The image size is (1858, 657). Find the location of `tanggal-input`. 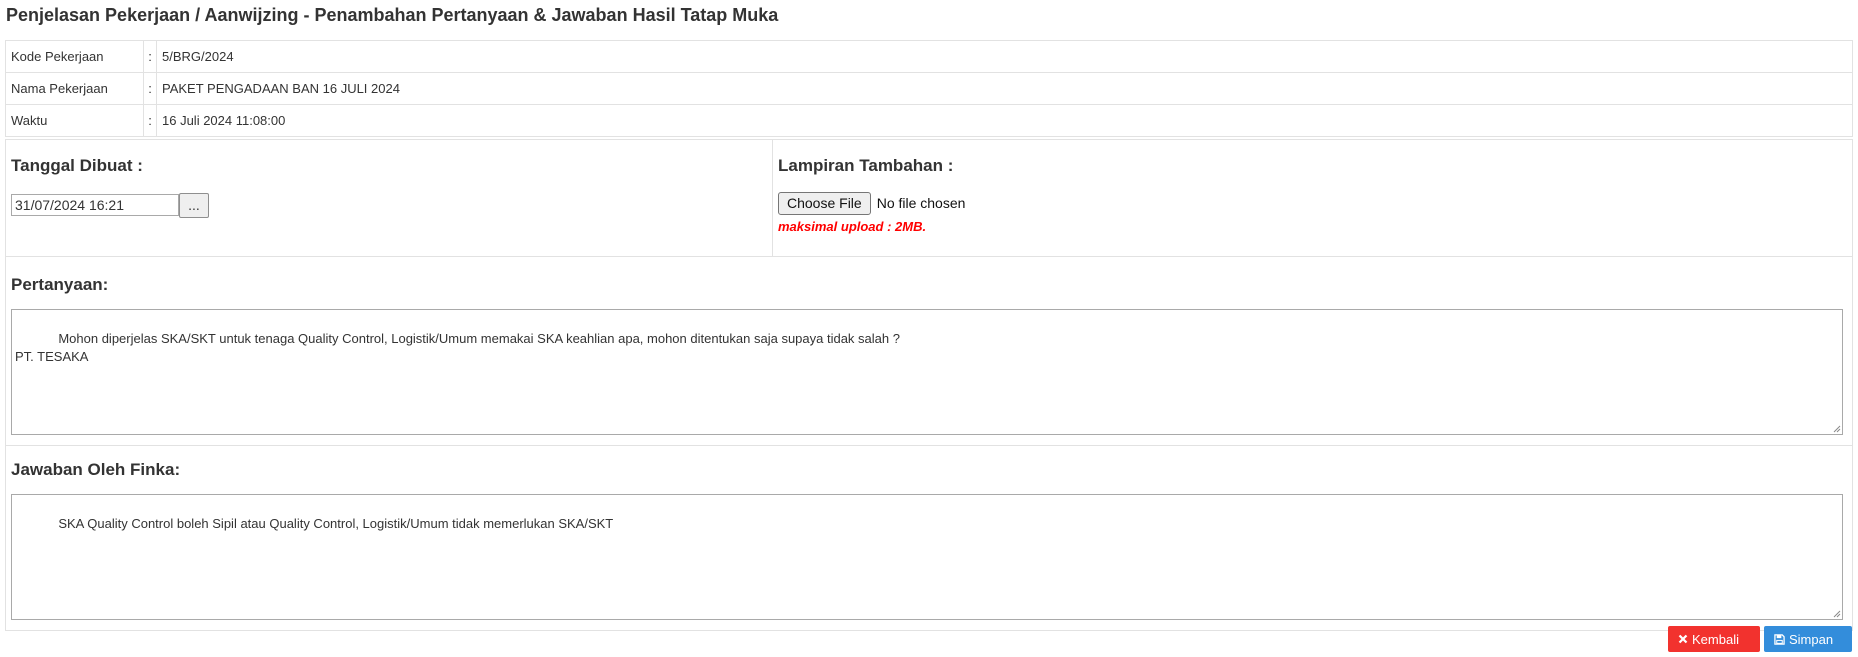

tanggal-input is located at coordinates (95, 205).